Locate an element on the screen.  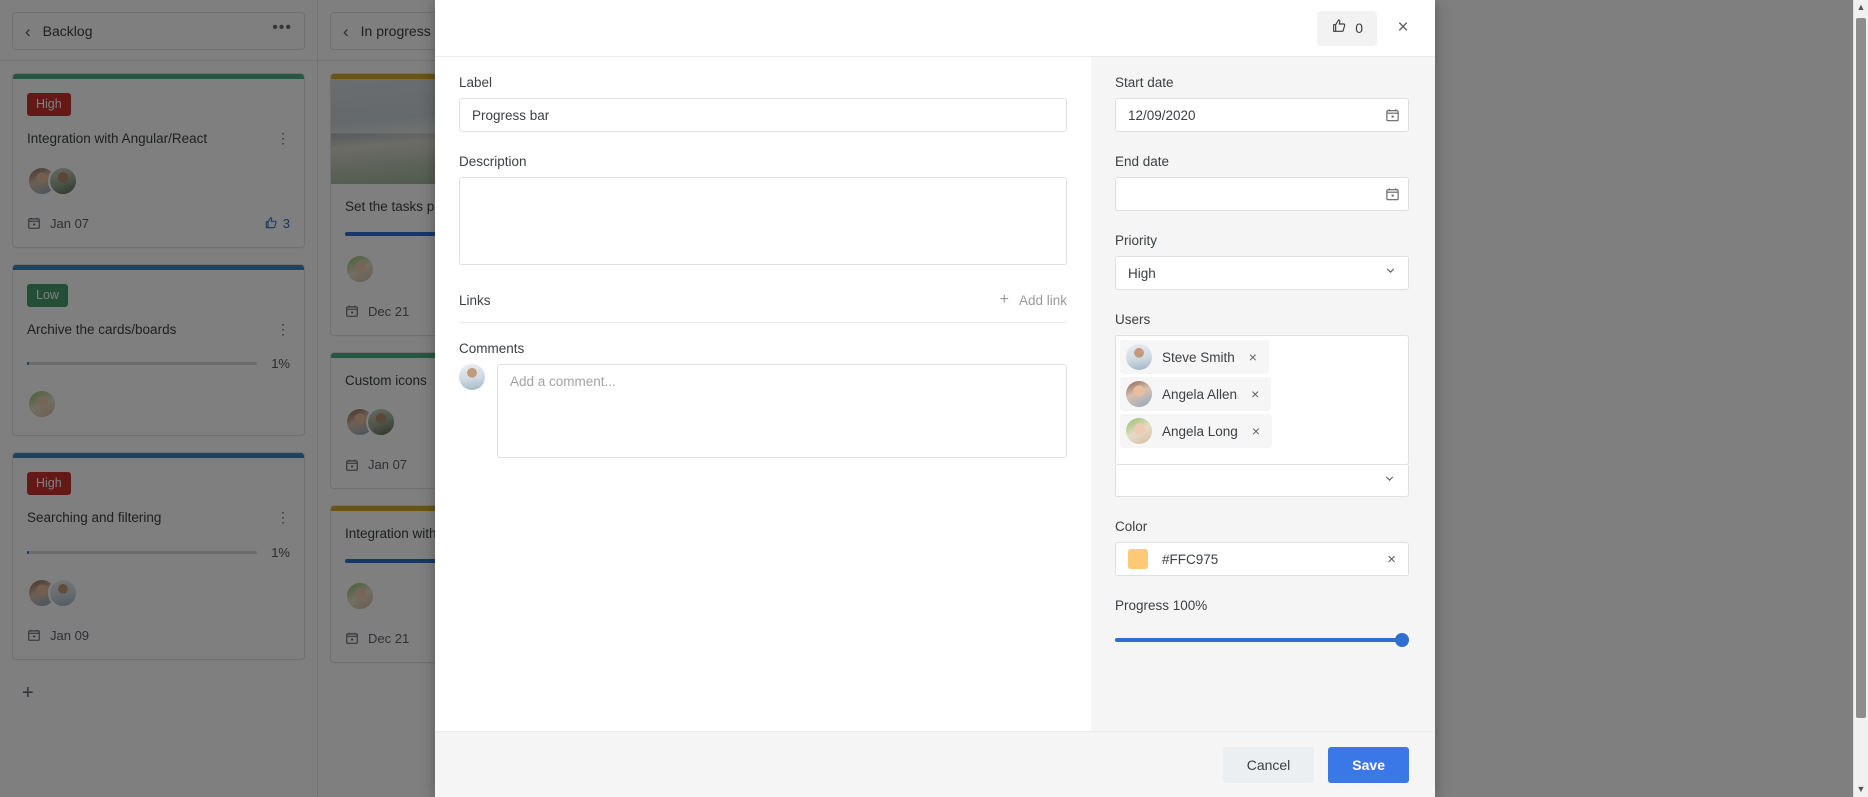
like-count: 0 is located at coordinates (1359, 28).